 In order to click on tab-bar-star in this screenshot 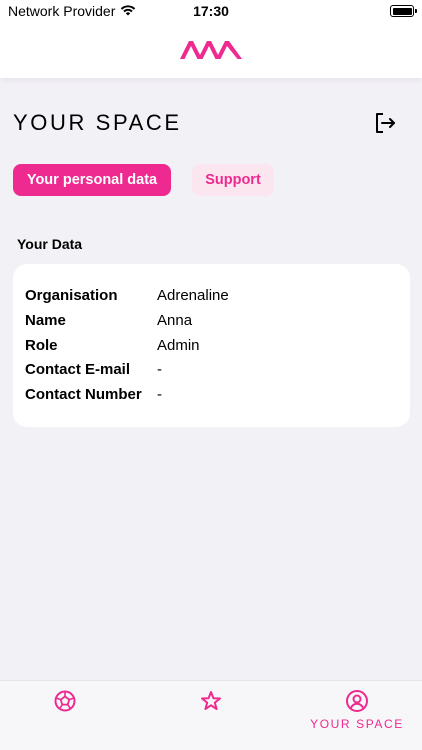, I will do `click(211, 701)`.